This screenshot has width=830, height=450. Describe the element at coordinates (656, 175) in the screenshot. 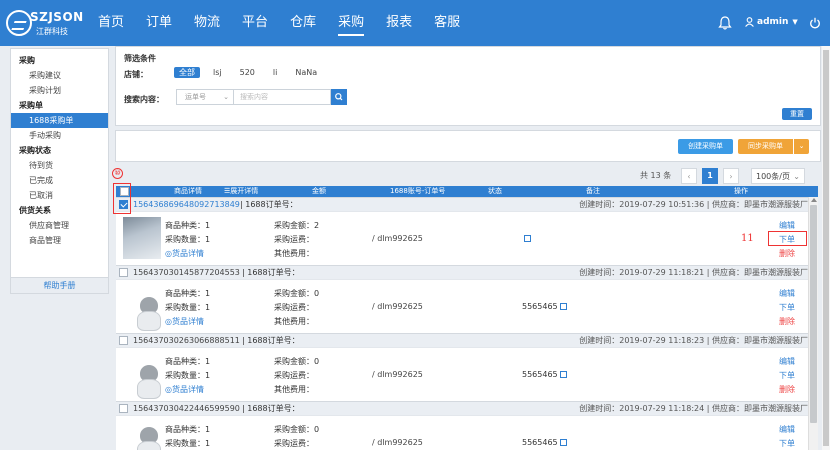

I see `total-count: 共 13 条` at that location.